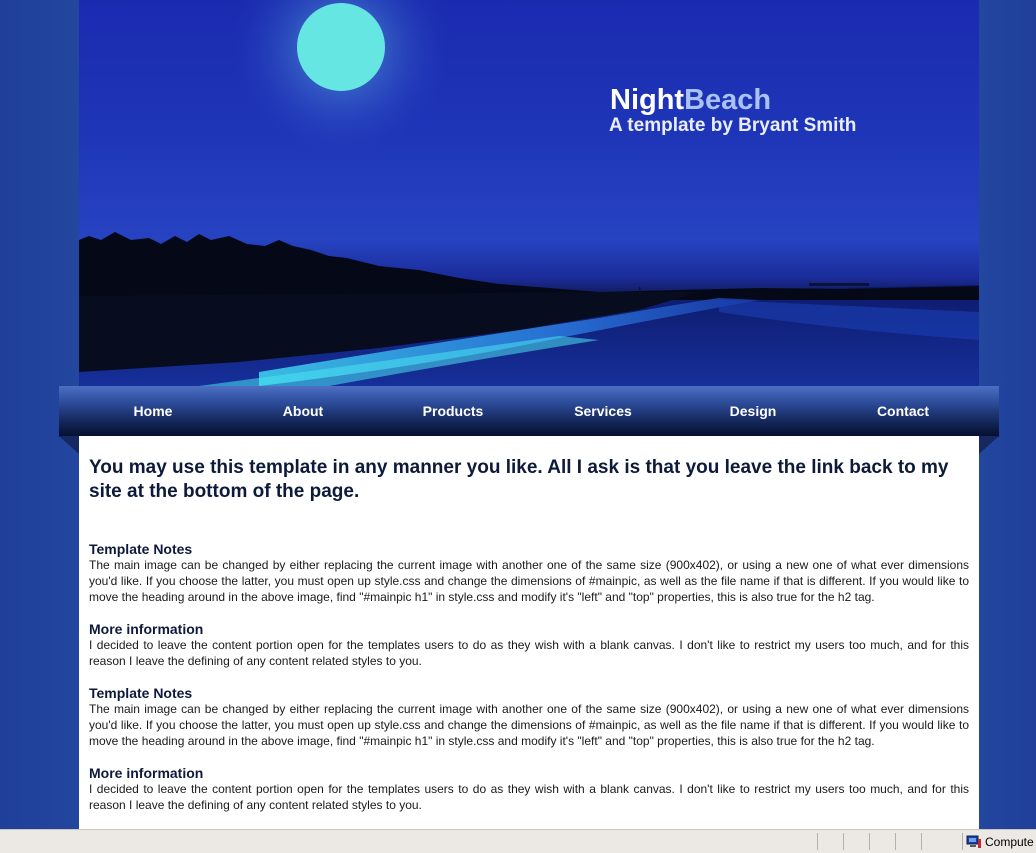 This screenshot has width=1036, height=853. What do you see at coordinates (69, 445) in the screenshot?
I see `nav-corner-left` at bounding box center [69, 445].